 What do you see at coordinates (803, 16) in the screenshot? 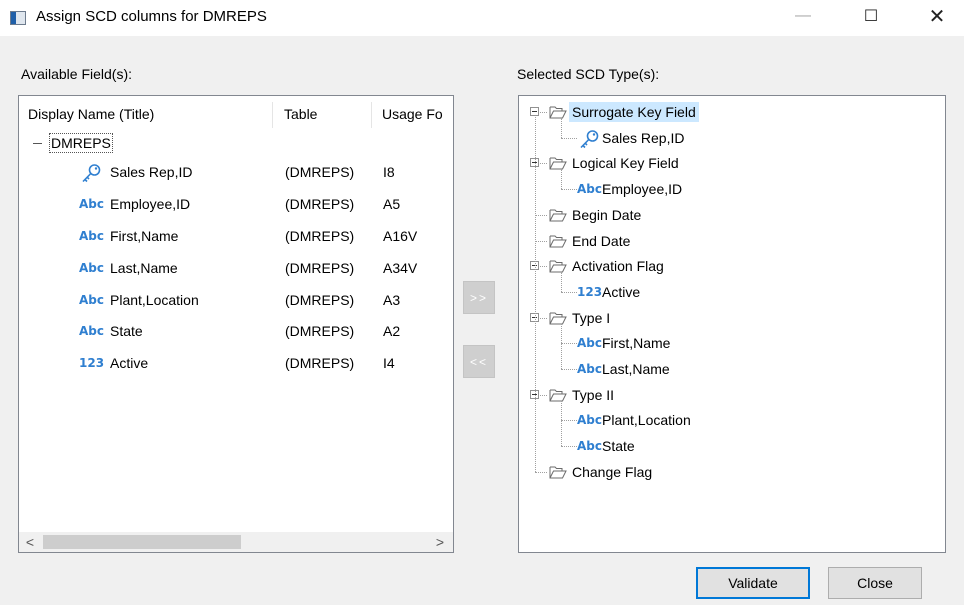
I see `minimize-button: —` at bounding box center [803, 16].